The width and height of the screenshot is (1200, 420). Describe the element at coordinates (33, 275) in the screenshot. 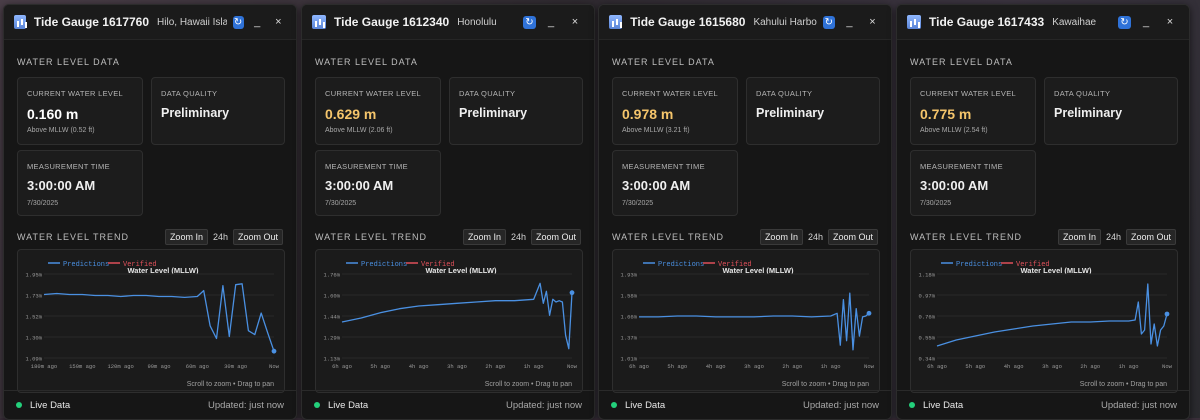

I see `y-tick-label: 1.95m` at that location.